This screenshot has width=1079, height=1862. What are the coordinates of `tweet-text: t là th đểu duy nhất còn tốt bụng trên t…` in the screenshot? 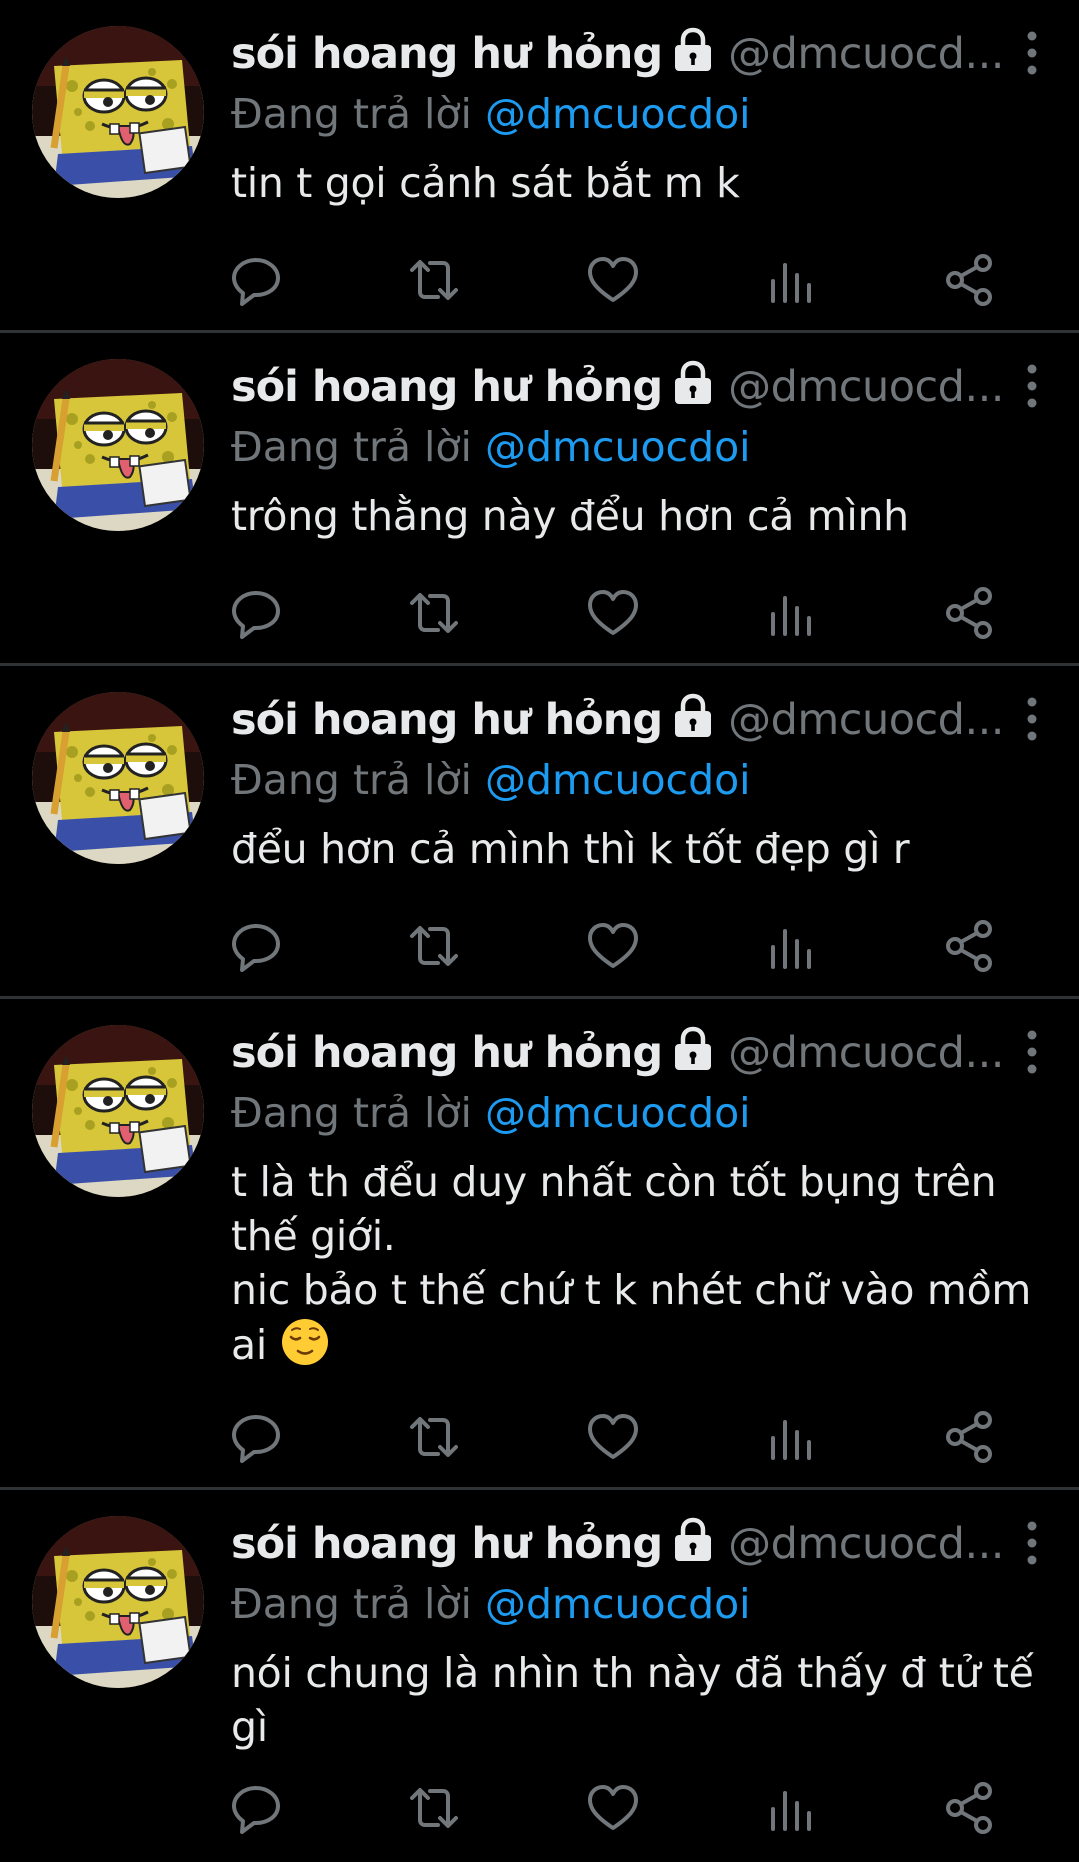 It's located at (640, 1263).